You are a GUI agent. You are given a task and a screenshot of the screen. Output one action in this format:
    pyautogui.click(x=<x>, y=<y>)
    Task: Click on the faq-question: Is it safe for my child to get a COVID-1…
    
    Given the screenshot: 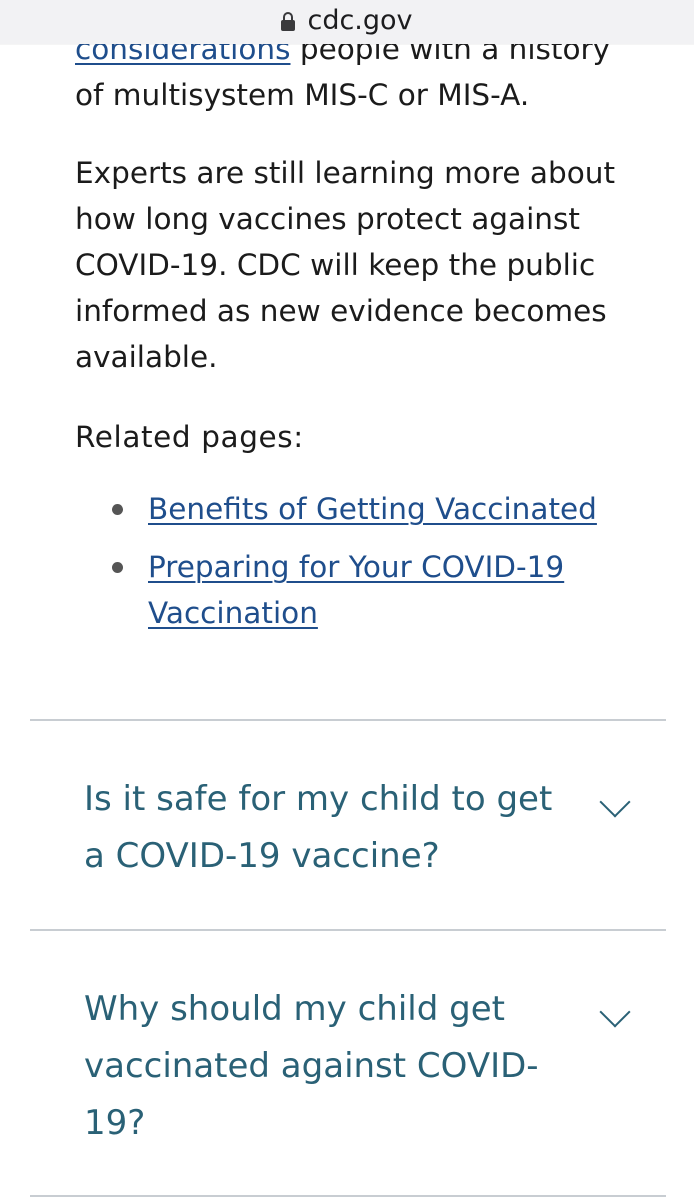 What is the action you would take?
    pyautogui.click(x=319, y=828)
    